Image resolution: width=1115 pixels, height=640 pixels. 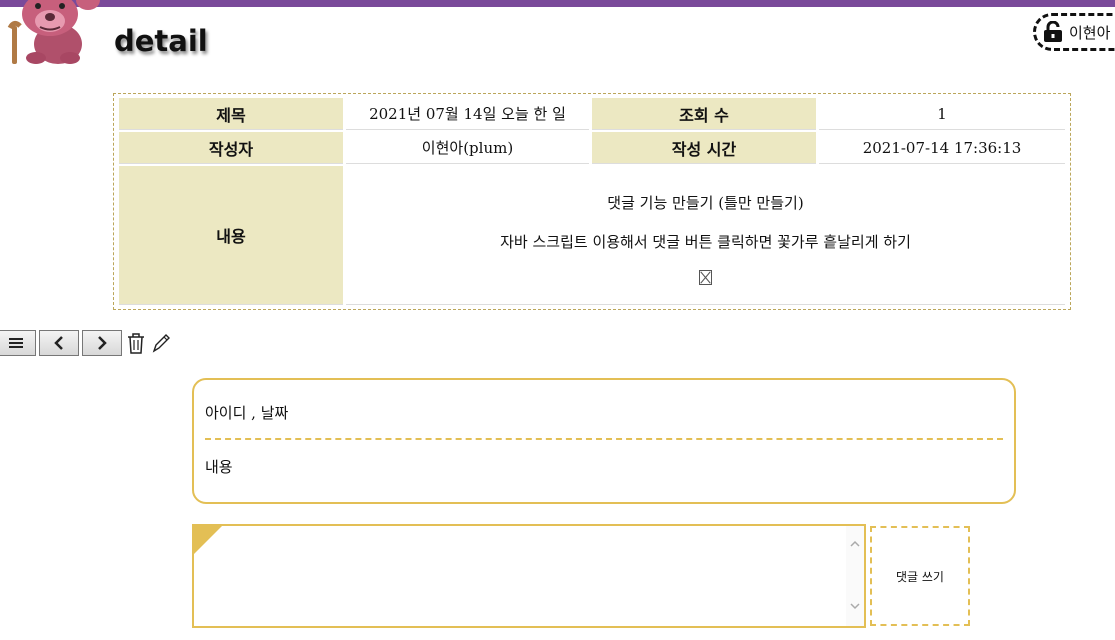 What do you see at coordinates (231, 235) in the screenshot?
I see `content-label: 내용` at bounding box center [231, 235].